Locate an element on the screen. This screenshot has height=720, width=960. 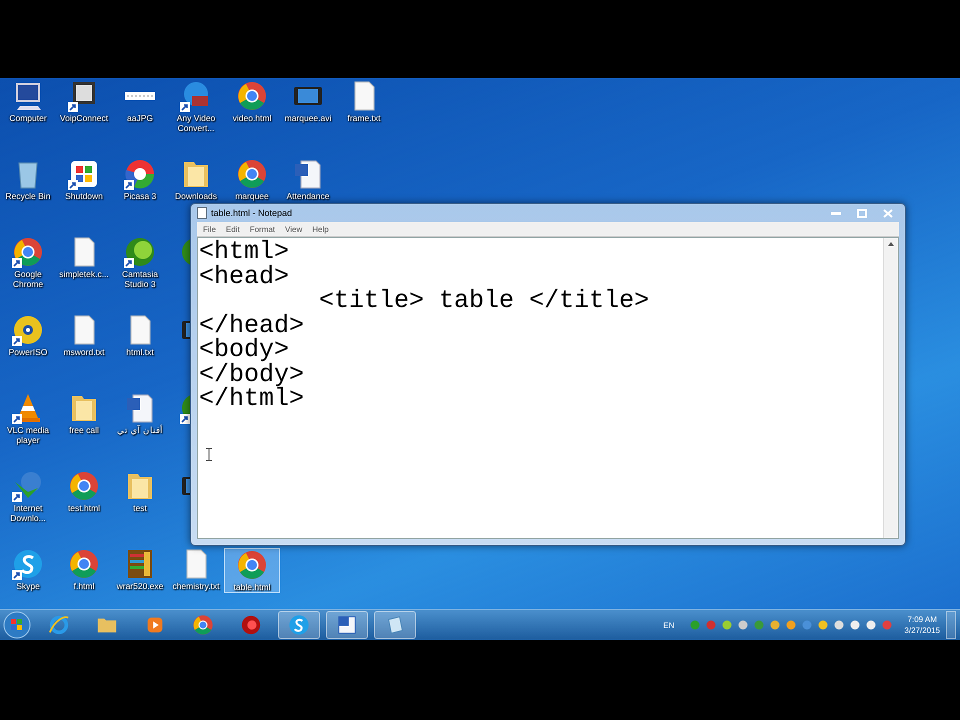
minimize-icon is located at coordinates (836, 213).